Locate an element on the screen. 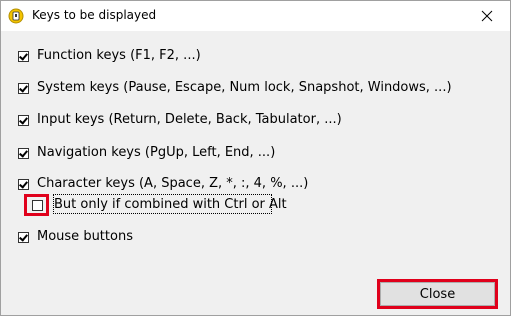 The width and height of the screenshot is (511, 316). checkbox-mouse-buttons is located at coordinates (23, 237).